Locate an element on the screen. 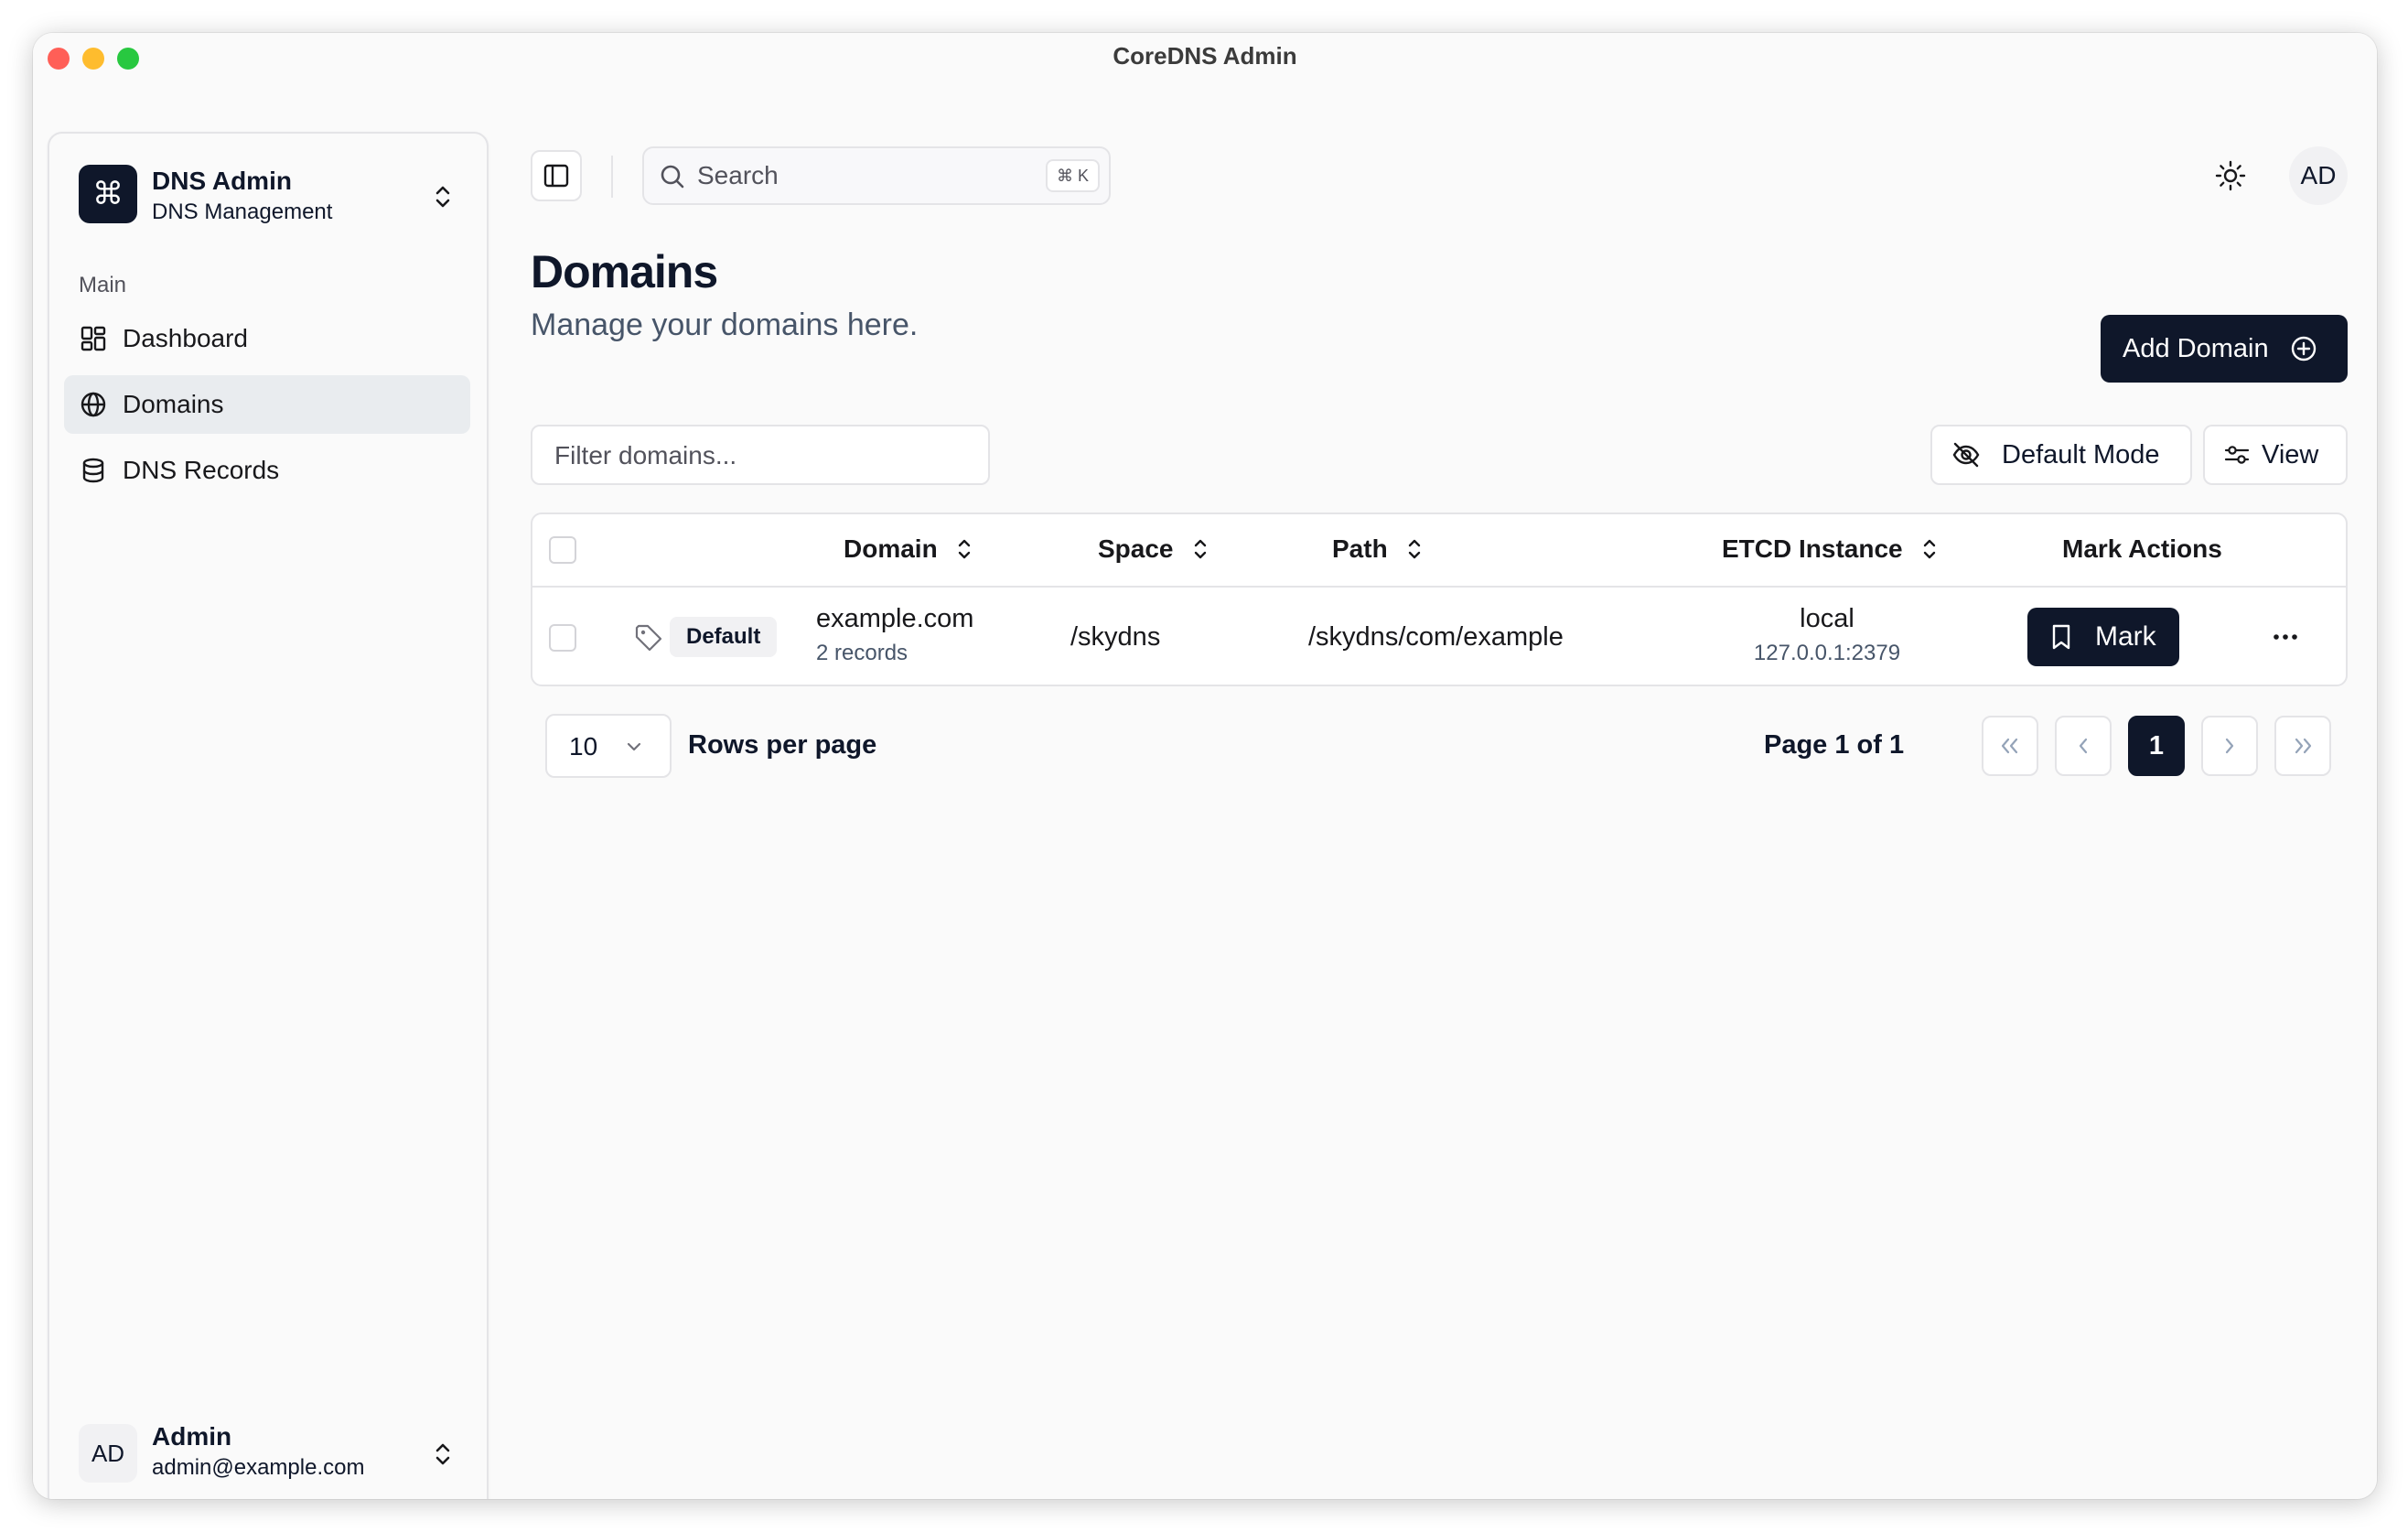  add-domain-button: Add Domain is located at coordinates (2224, 349).